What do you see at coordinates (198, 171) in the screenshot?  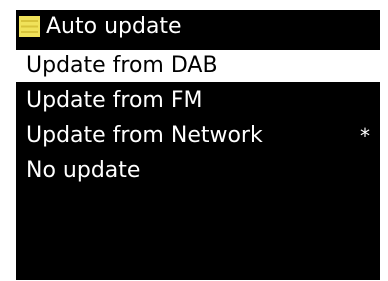 I see `menu-item-no-update: No update` at bounding box center [198, 171].